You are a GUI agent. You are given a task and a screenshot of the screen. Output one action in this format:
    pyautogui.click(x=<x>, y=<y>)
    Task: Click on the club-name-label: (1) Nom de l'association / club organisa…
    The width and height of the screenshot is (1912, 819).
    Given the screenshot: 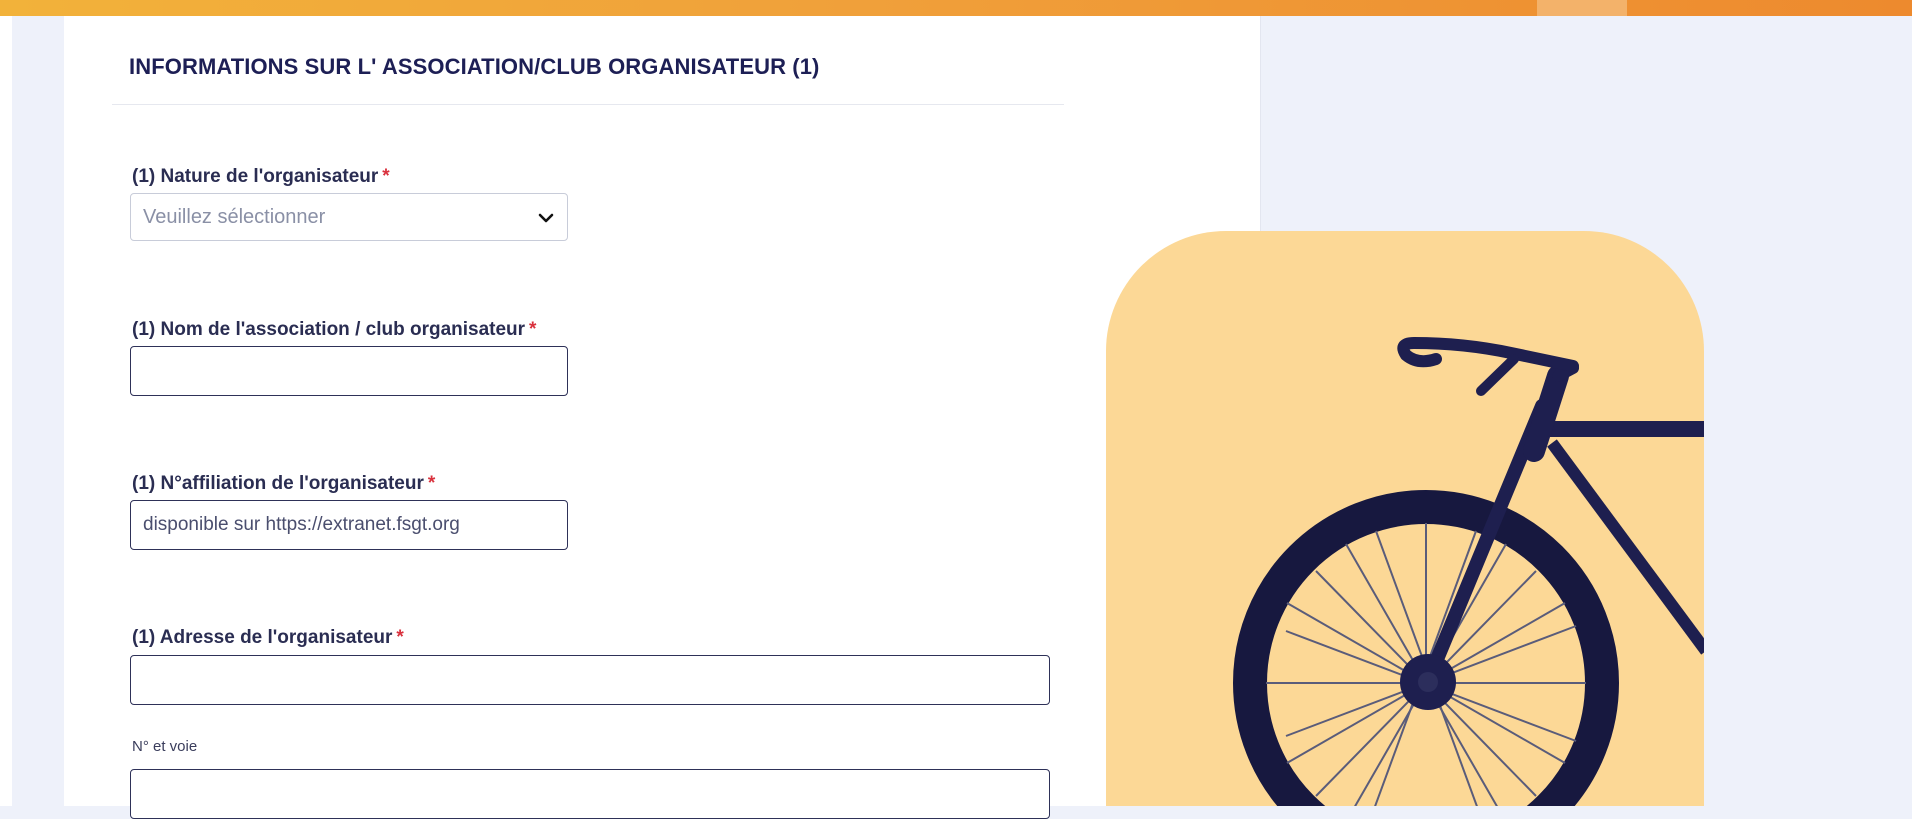 What is the action you would take?
    pyautogui.click(x=334, y=330)
    